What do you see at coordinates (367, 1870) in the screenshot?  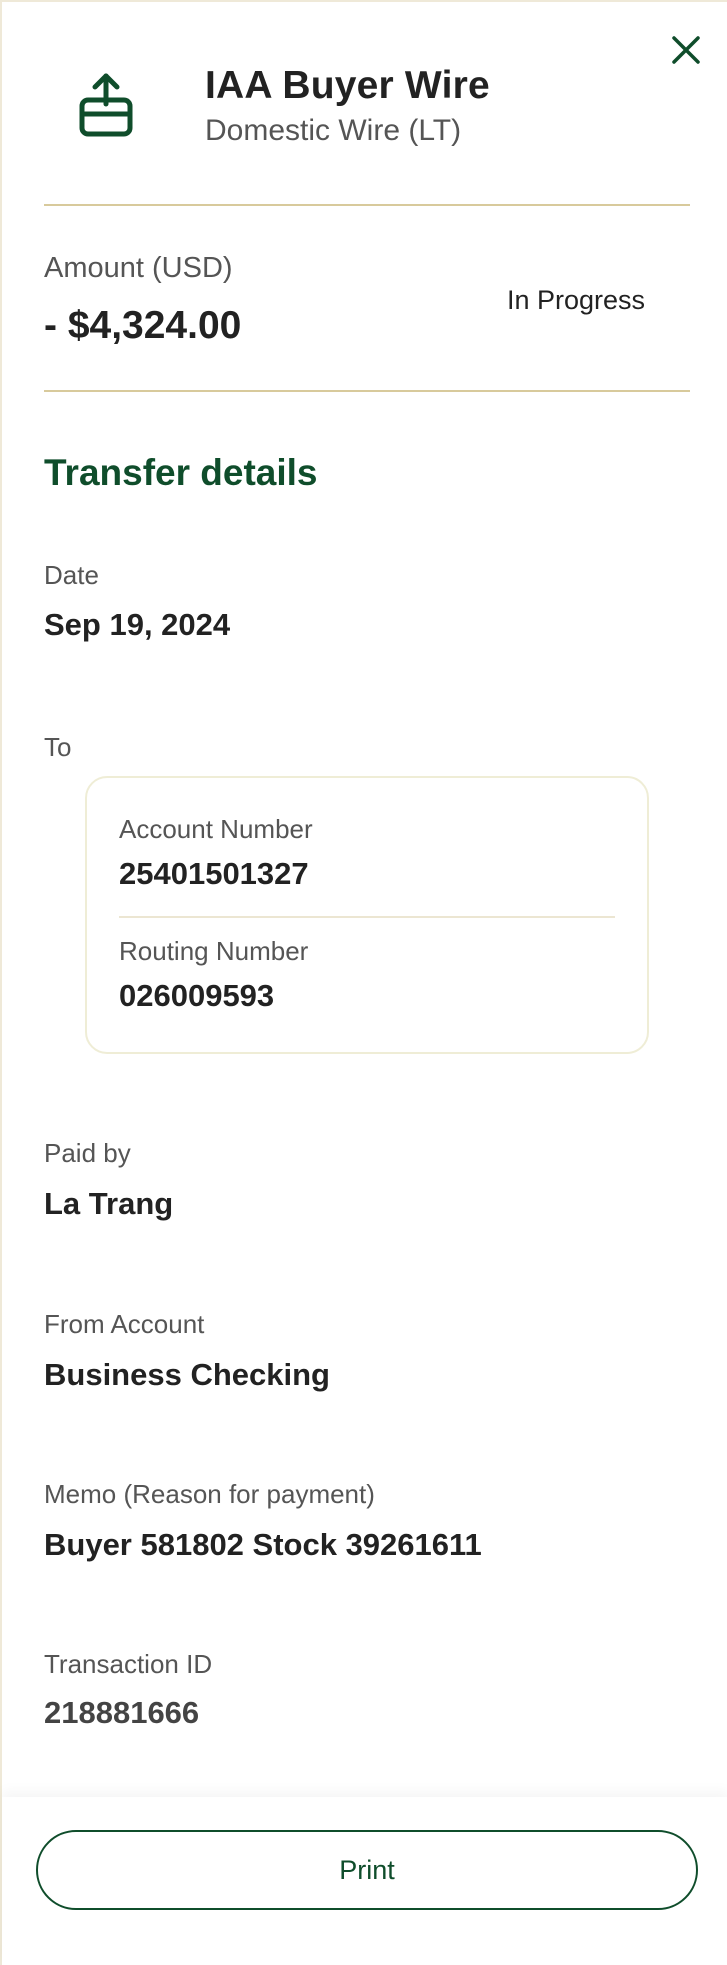 I see `print-button: Print` at bounding box center [367, 1870].